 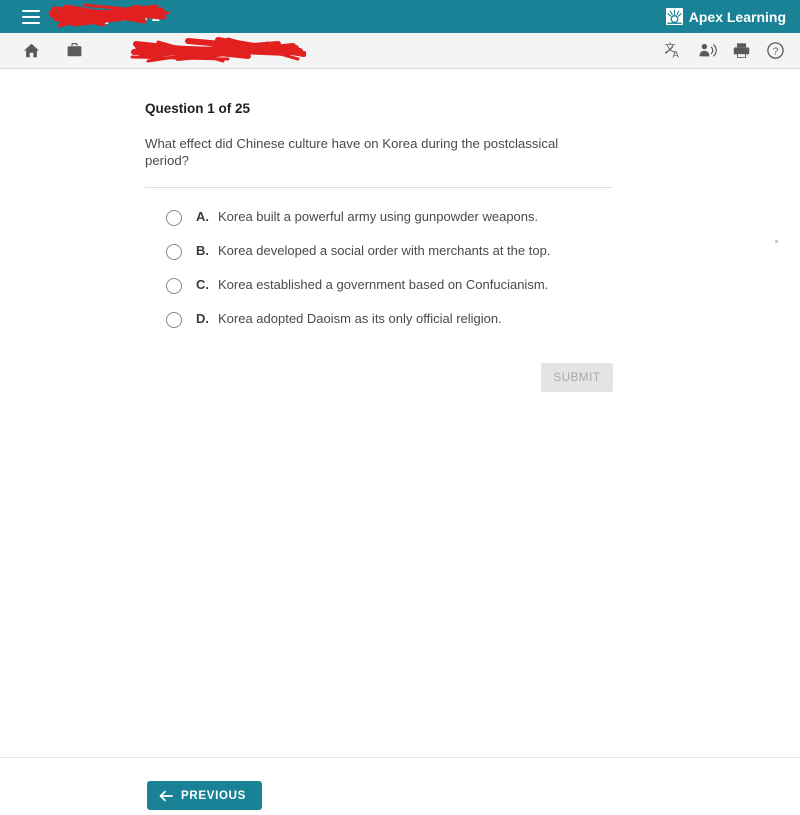 What do you see at coordinates (174, 320) in the screenshot?
I see `radio-button-d` at bounding box center [174, 320].